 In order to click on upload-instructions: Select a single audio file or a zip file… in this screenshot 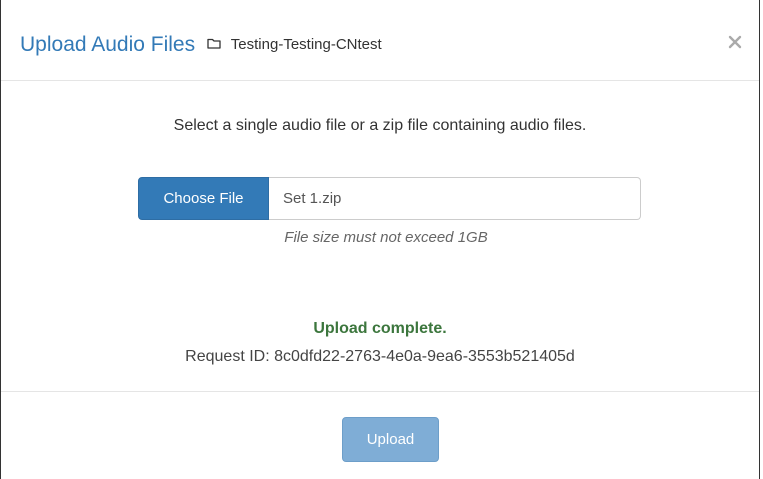, I will do `click(380, 125)`.